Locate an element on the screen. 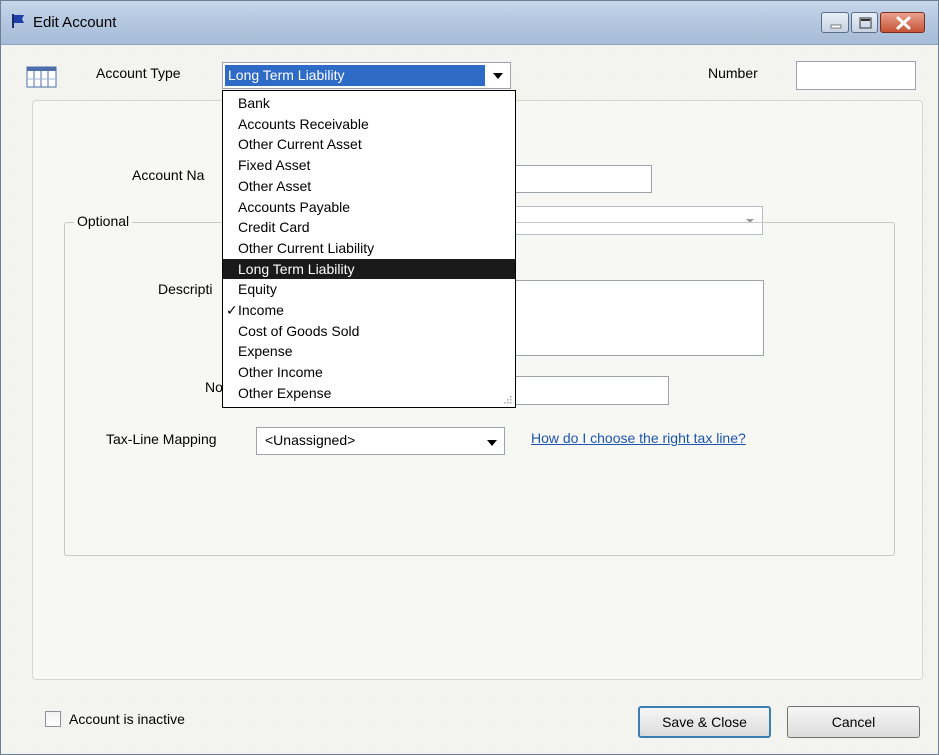  account-type-option: Other Current Asset is located at coordinates (369, 144).